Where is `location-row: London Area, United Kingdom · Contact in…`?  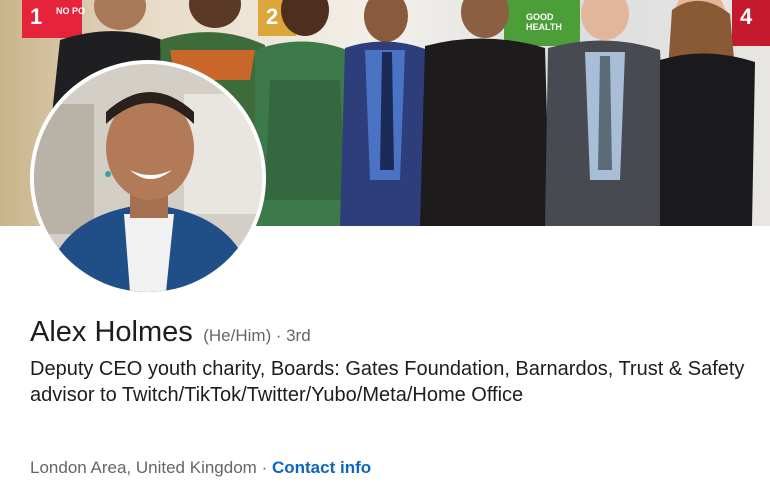
location-row: London Area, United Kingdom · Contact in… is located at coordinates (200, 468).